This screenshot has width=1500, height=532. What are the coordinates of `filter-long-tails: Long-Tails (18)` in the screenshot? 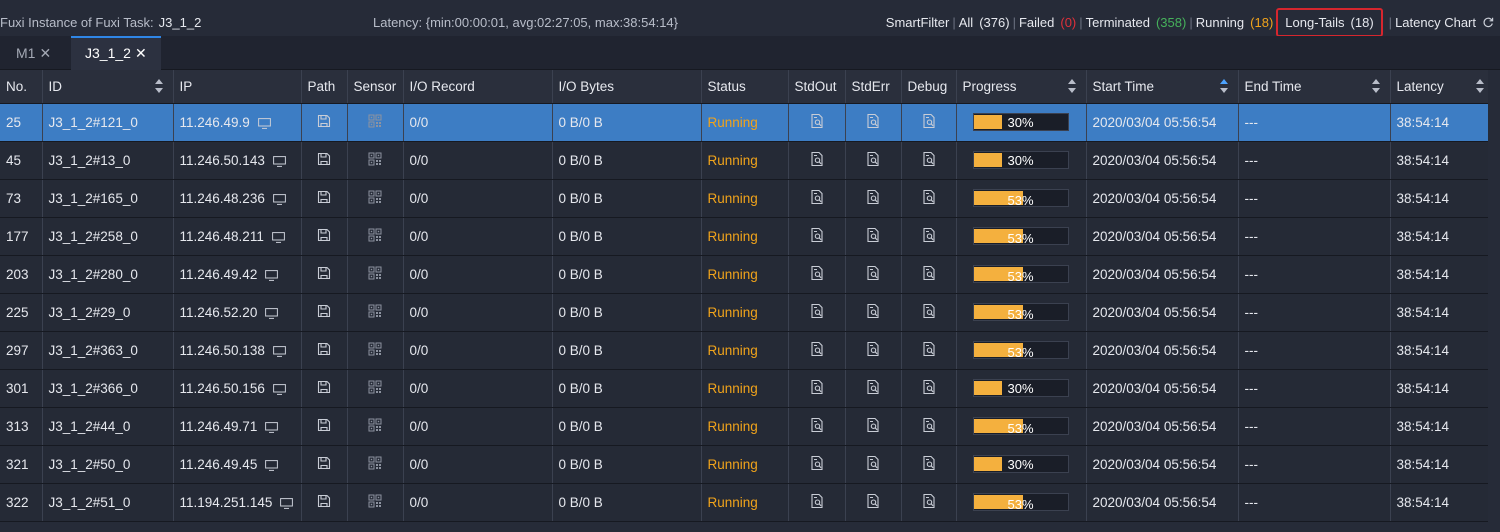 It's located at (1329, 22).